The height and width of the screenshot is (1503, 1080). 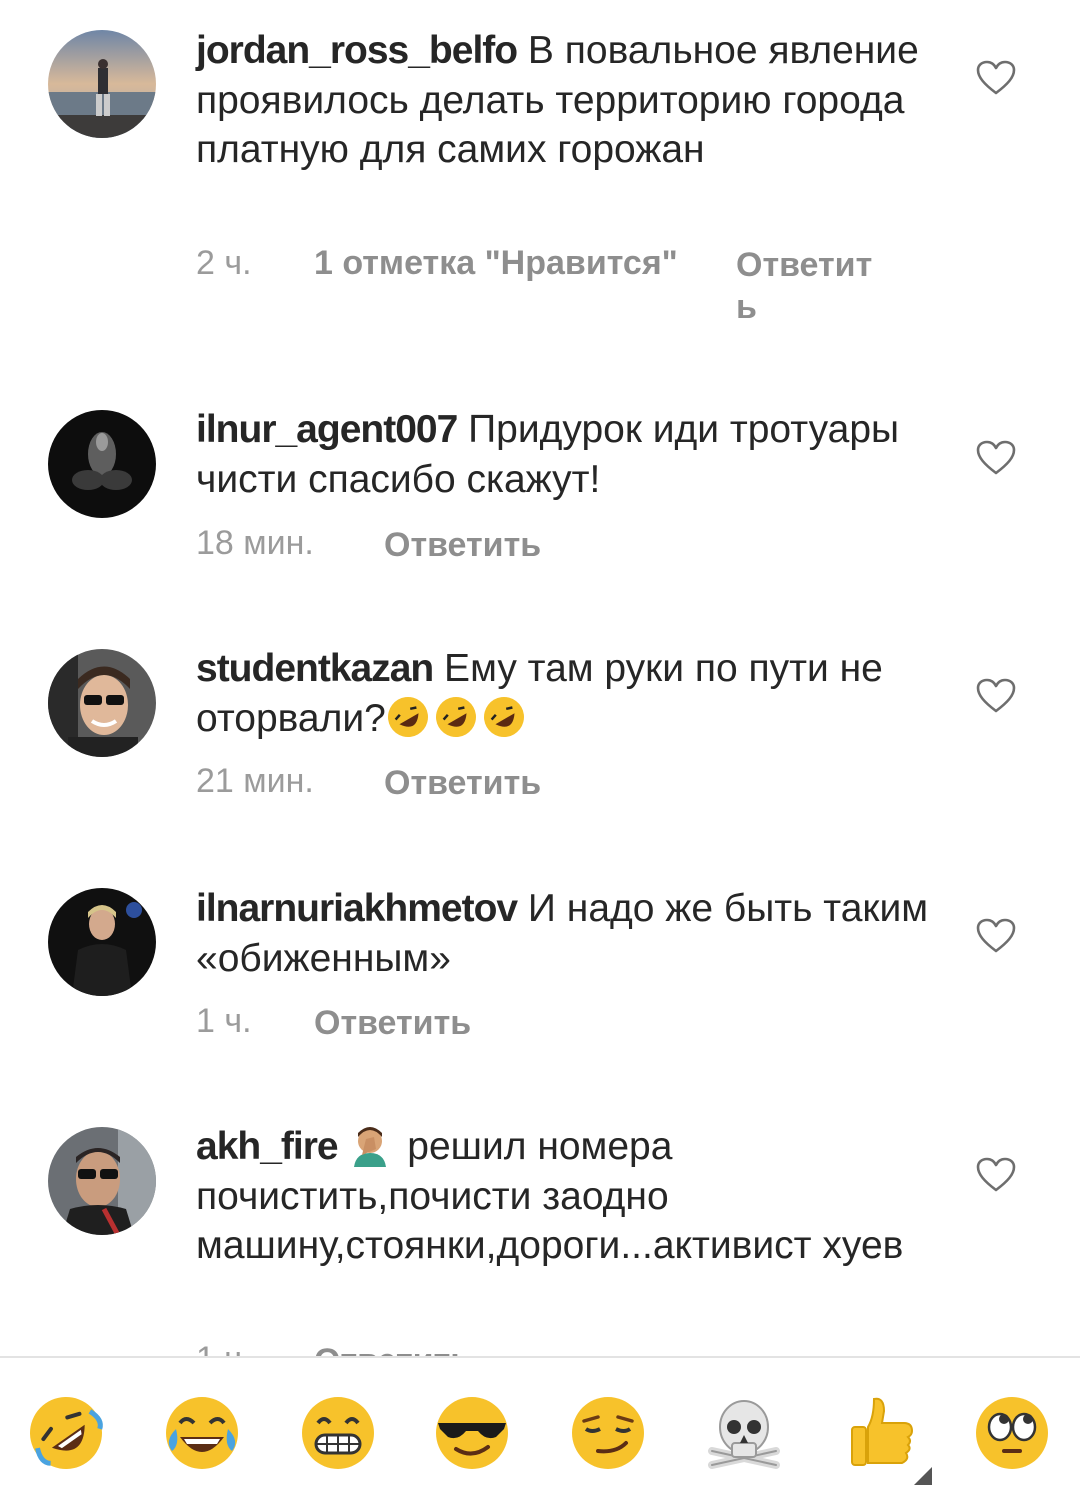 What do you see at coordinates (338, 1433) in the screenshot?
I see `grinning-emoji-icon` at bounding box center [338, 1433].